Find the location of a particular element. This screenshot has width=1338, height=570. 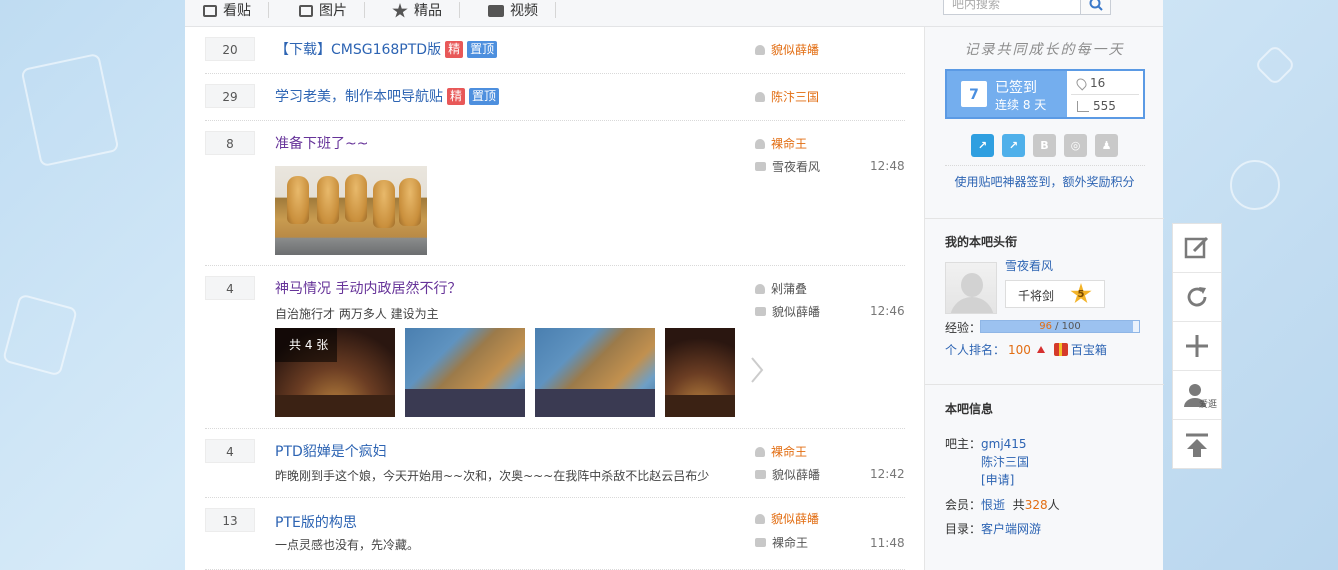

last-reply-name: 裸命王 is located at coordinates (790, 543).